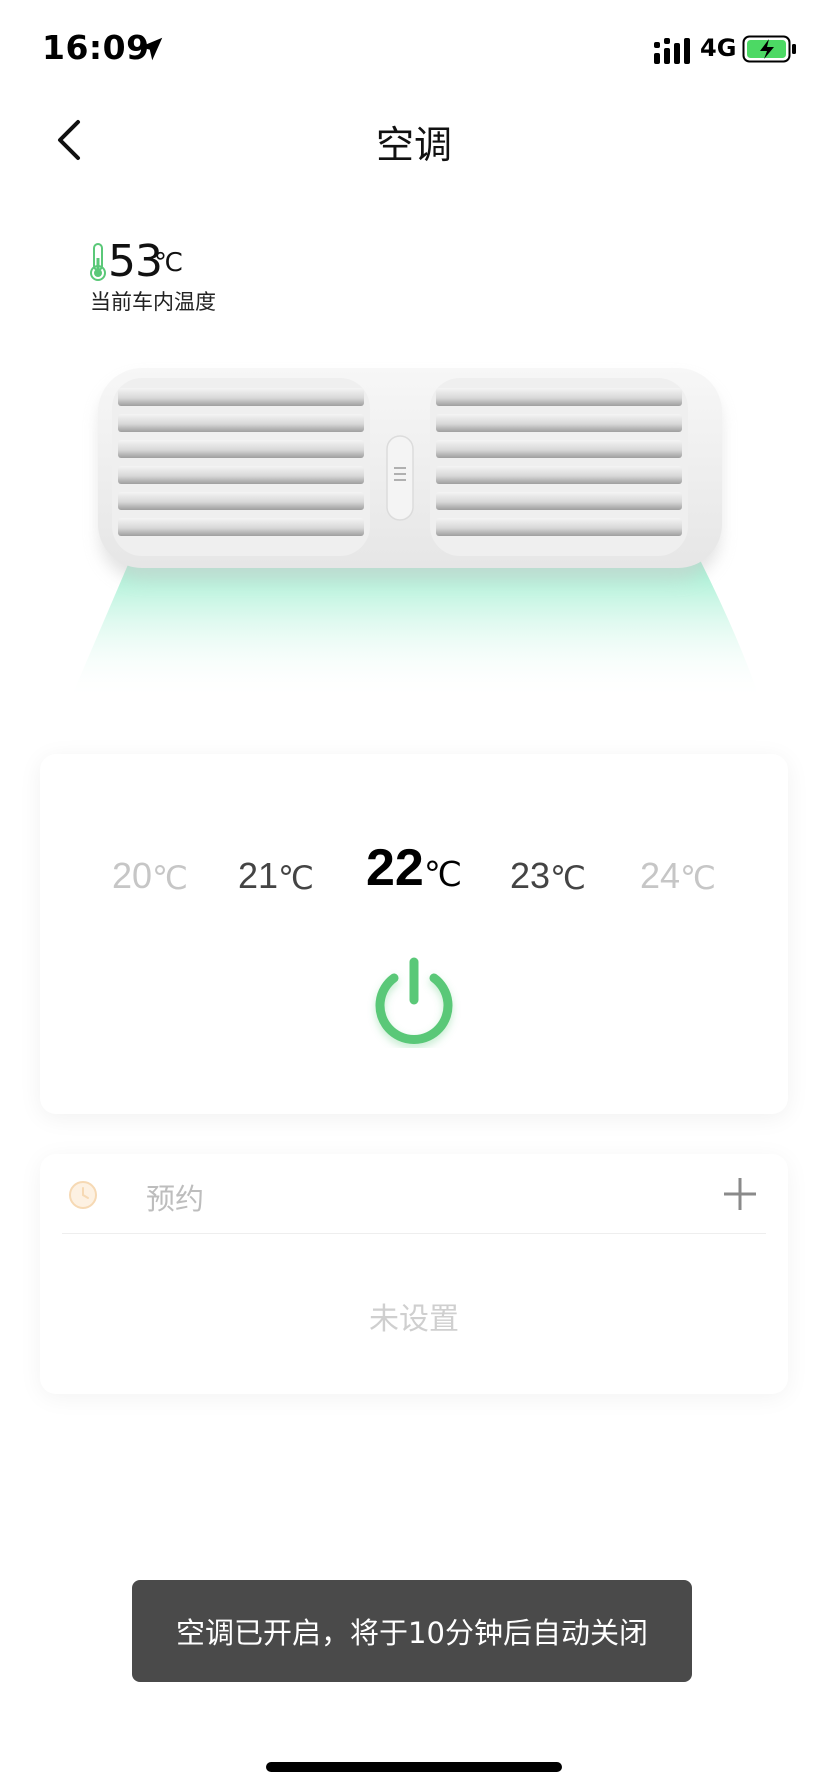 This screenshot has height=1792, width=828. Describe the element at coordinates (153, 302) in the screenshot. I see `interior-temp-label: 当前车内温度` at that location.